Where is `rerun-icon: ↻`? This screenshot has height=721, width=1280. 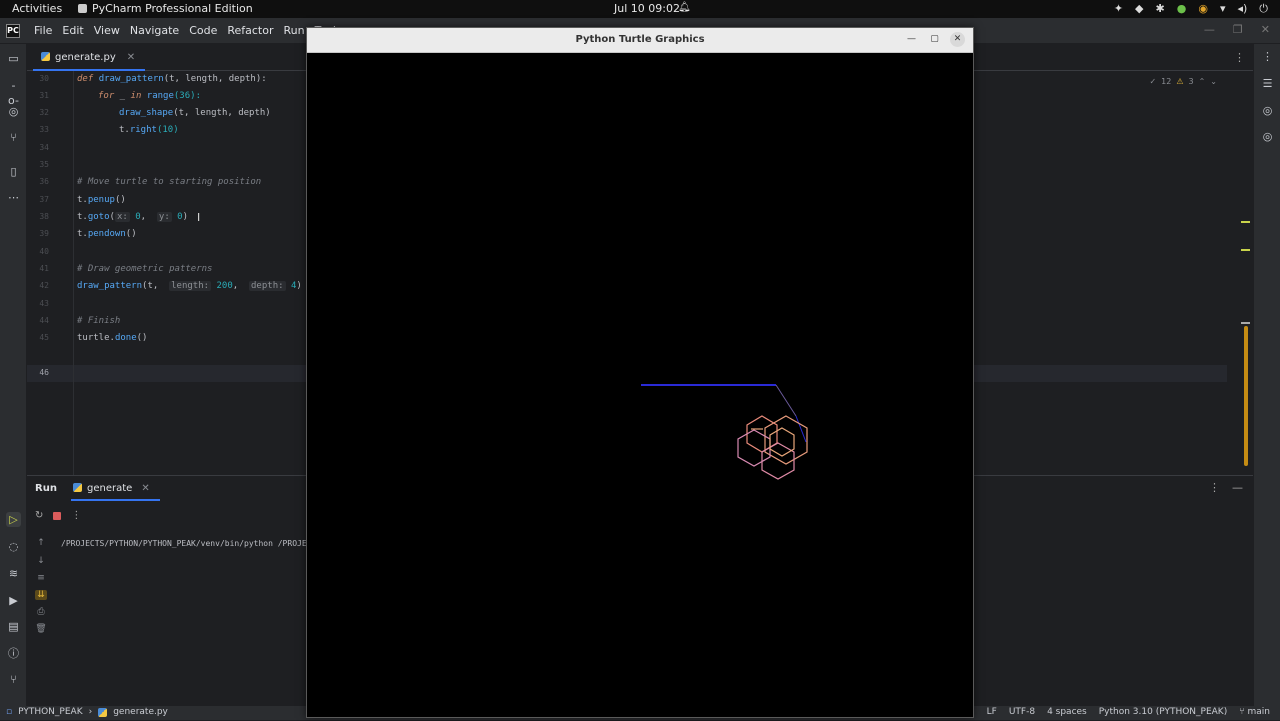 rerun-icon: ↻ is located at coordinates (39, 515).